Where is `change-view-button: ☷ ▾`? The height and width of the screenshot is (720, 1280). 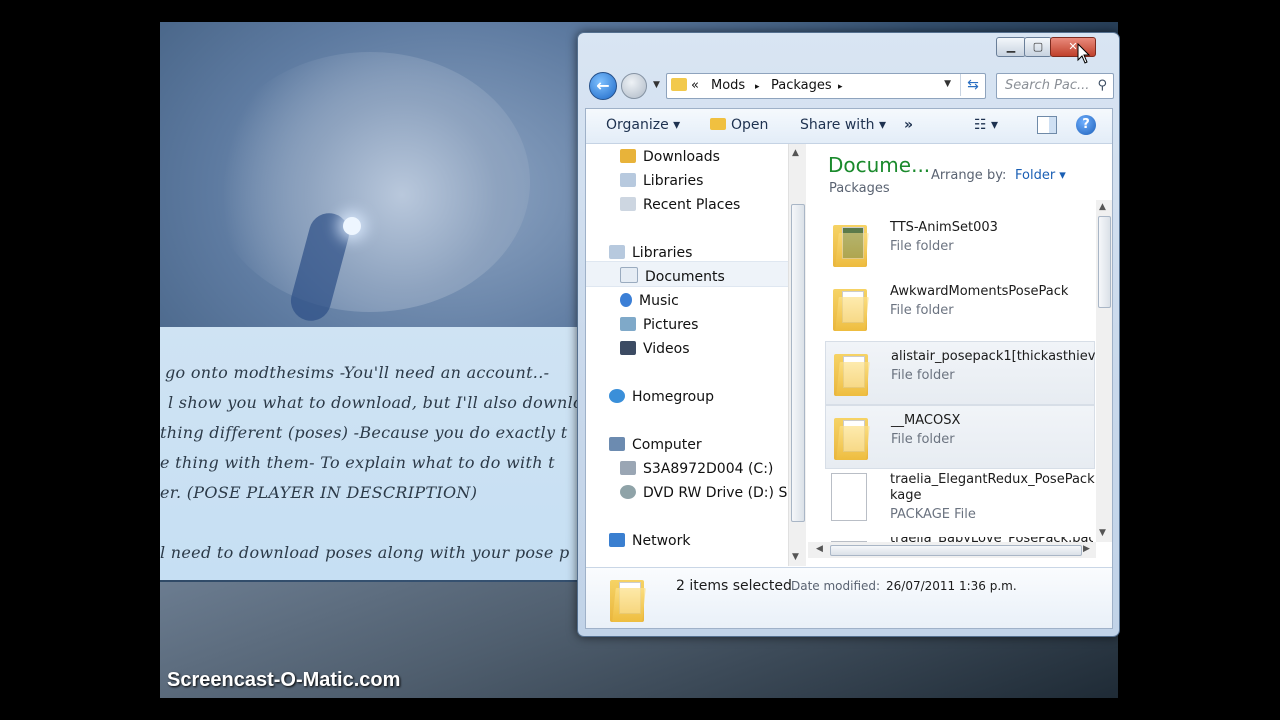
change-view-button: ☷ ▾ is located at coordinates (986, 125).